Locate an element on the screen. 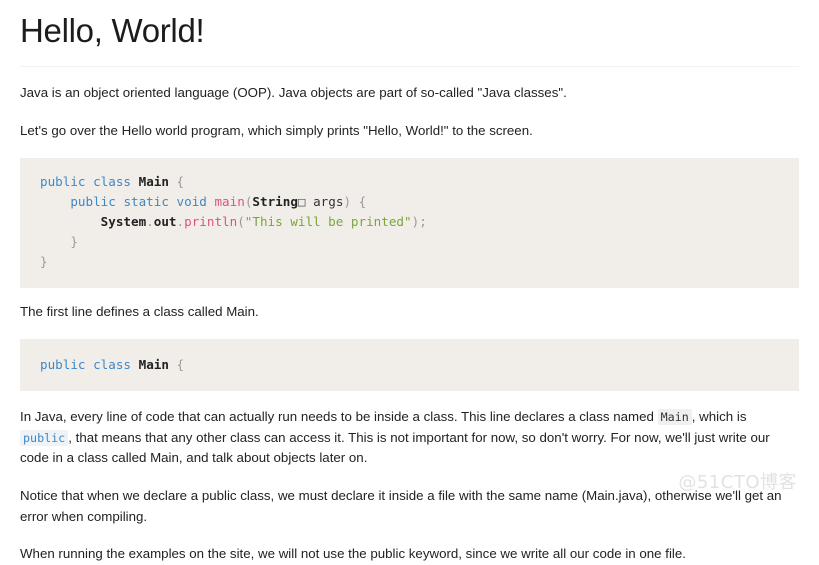 This screenshot has width=819, height=565. token-brace-open-3: { is located at coordinates (180, 365).